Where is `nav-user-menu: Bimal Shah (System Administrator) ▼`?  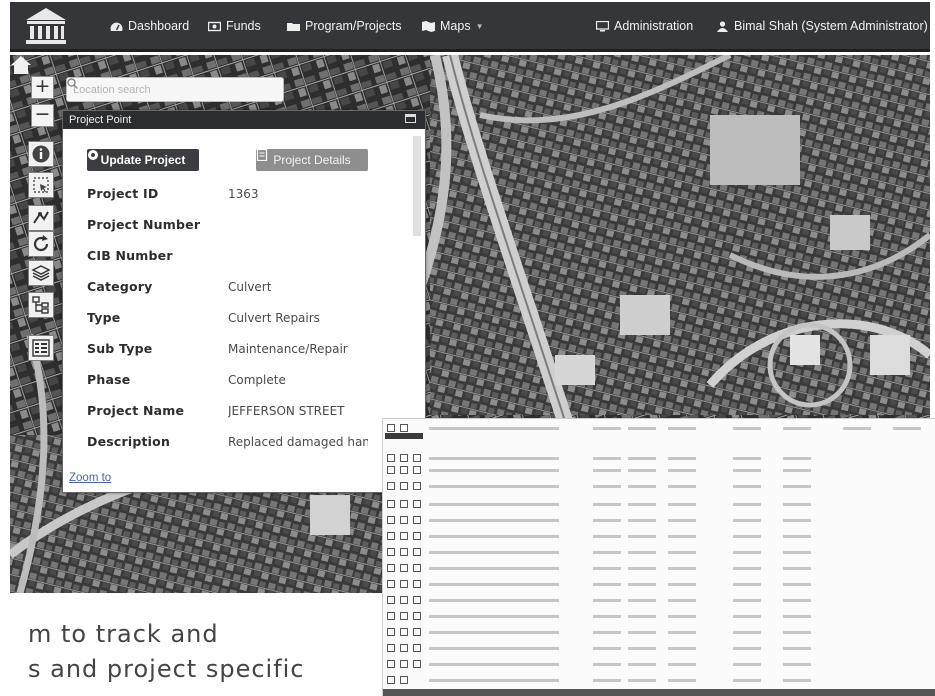
nav-user-menu: Bimal Shah (System Administrator) ▼ is located at coordinates (825, 26).